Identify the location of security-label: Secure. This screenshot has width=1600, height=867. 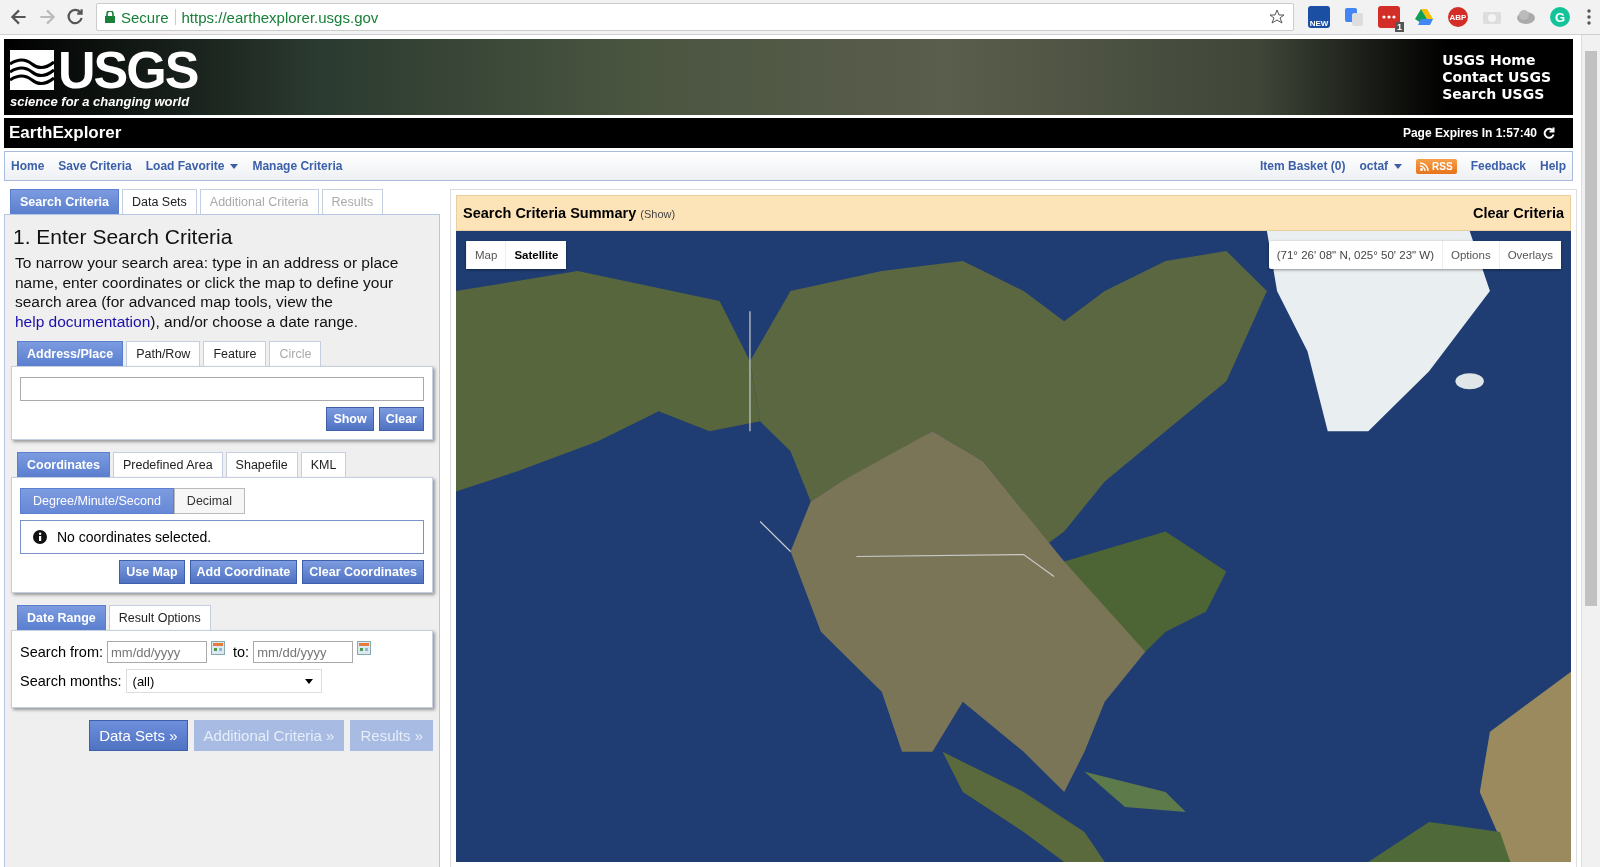
(145, 17).